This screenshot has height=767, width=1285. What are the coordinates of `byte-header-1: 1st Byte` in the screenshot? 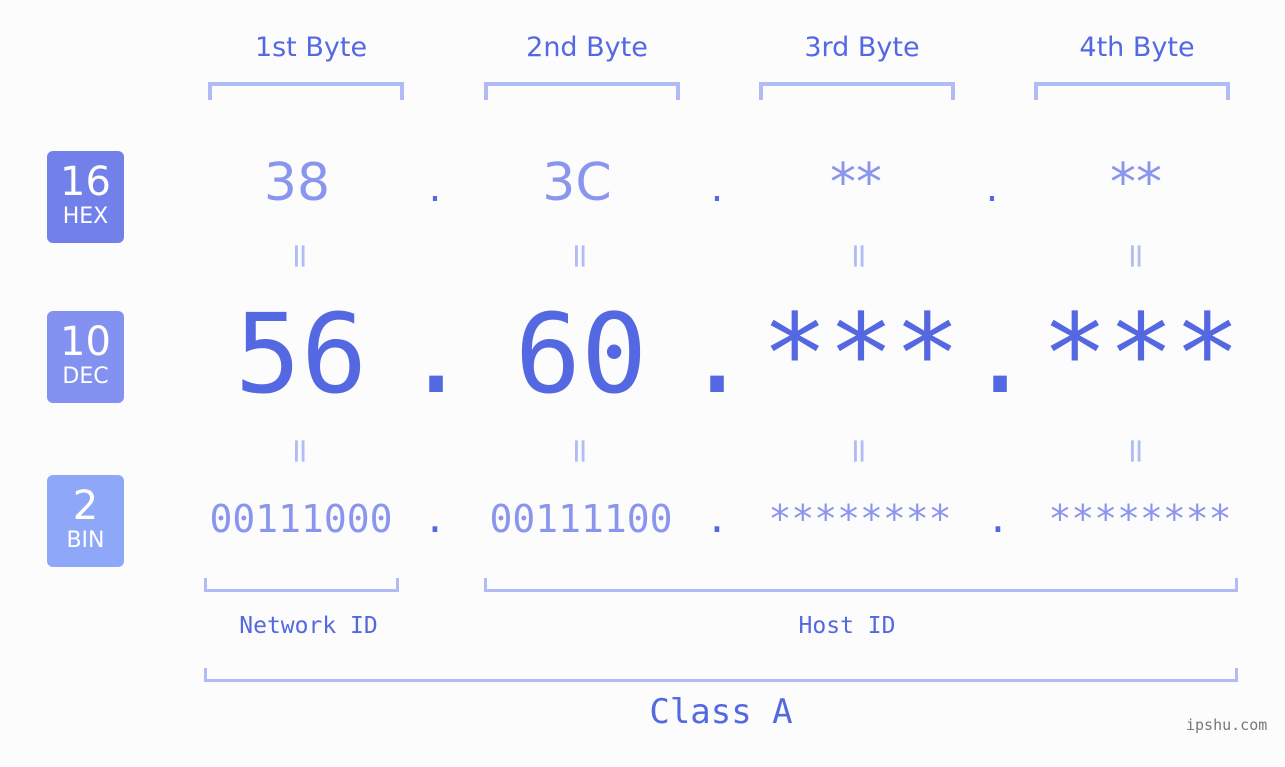 It's located at (311, 47).